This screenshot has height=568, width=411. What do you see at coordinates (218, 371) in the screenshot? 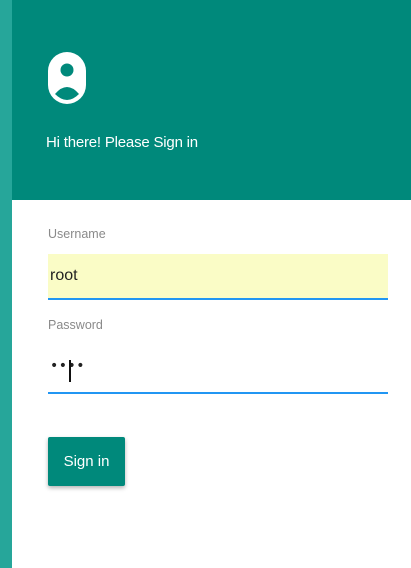
I see `password-field: ••••` at bounding box center [218, 371].